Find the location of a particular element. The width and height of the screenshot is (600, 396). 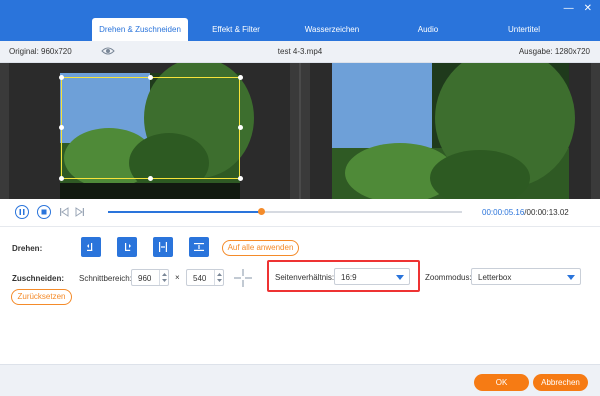

crop-handle-right is located at coordinates (240, 127).